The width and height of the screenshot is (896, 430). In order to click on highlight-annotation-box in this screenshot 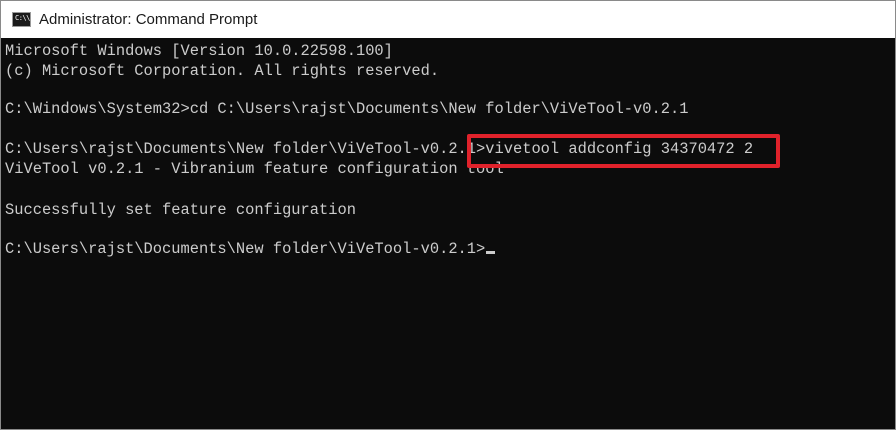, I will do `click(623, 151)`.